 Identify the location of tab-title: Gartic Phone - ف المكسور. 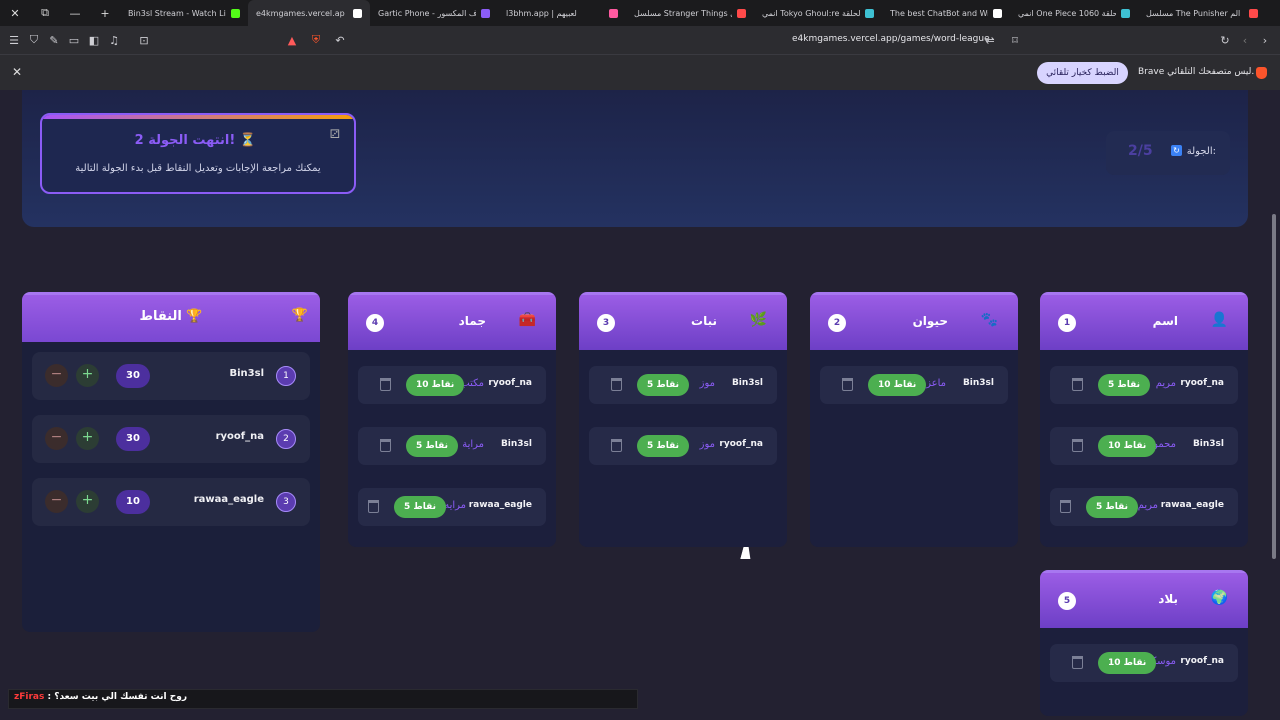
(427, 13).